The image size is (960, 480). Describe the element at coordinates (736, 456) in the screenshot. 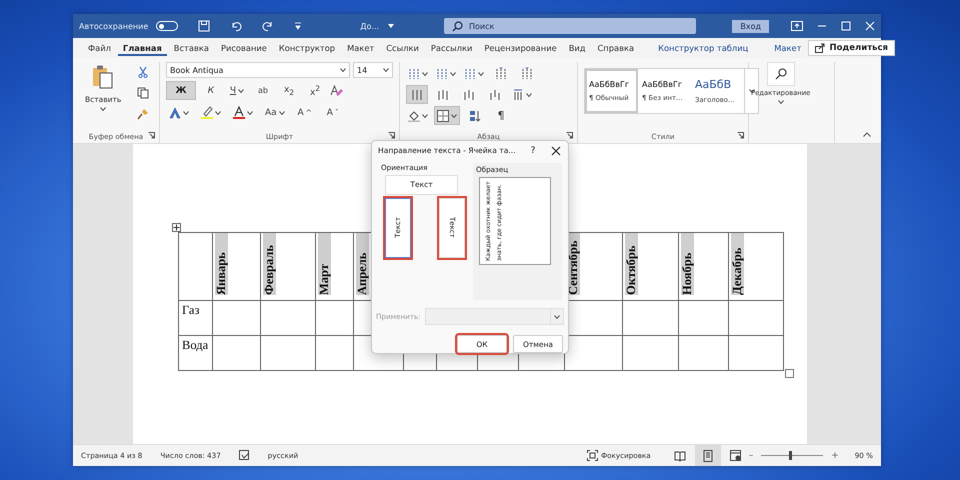

I see `web-layout-icon` at that location.